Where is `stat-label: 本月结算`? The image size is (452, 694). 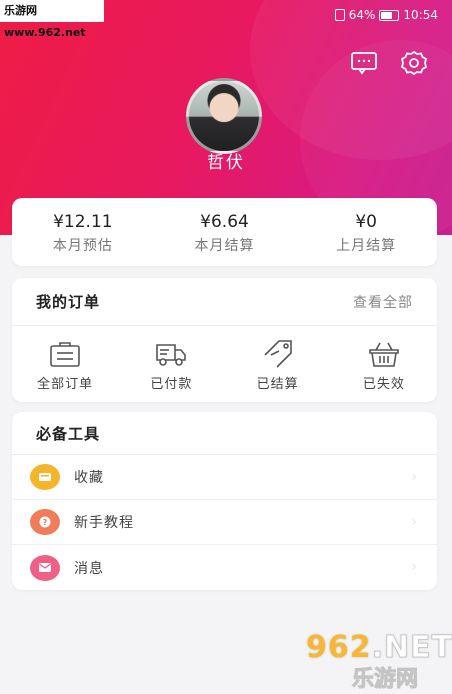
stat-label: 本月结算 is located at coordinates (224, 246).